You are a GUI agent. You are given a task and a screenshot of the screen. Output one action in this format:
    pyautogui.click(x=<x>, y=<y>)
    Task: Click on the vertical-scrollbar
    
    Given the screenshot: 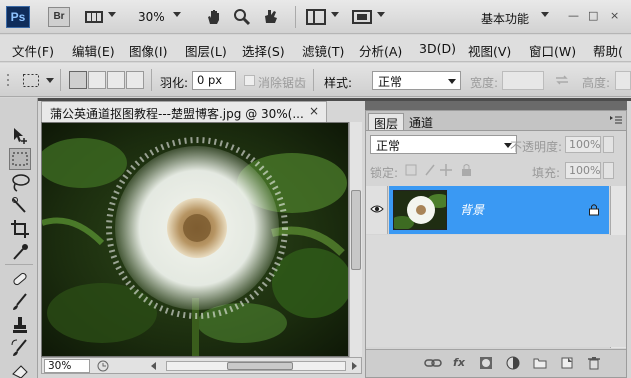 What is the action you would take?
    pyautogui.click(x=355, y=239)
    